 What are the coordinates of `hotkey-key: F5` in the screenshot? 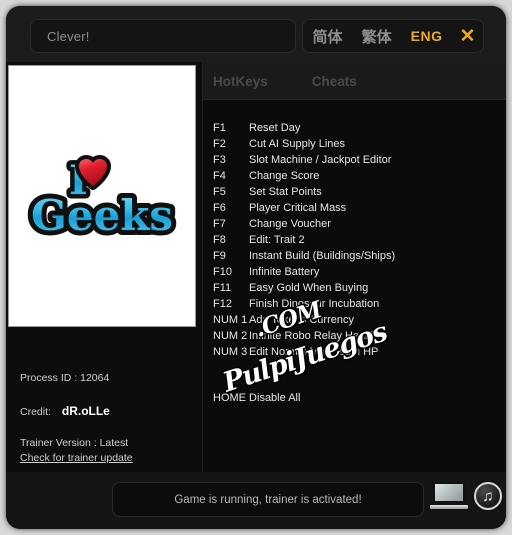 It's located at (219, 192).